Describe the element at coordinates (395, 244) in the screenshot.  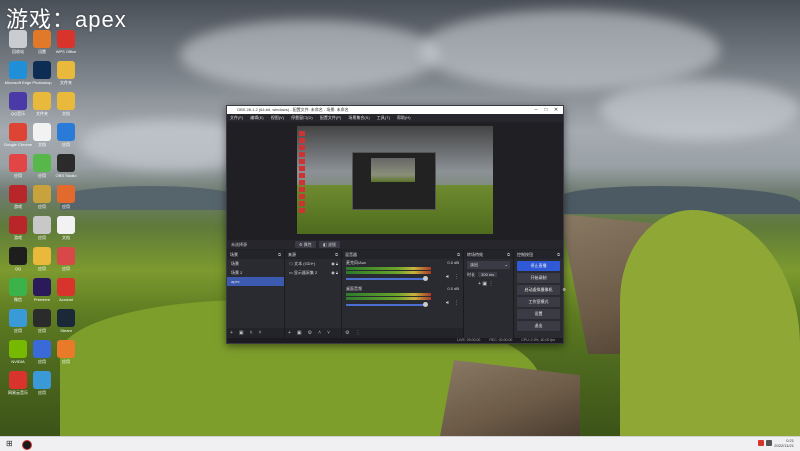
I see `source-toolbar: 未选择源 ⚙ 属性 ◧ 滤镜` at that location.